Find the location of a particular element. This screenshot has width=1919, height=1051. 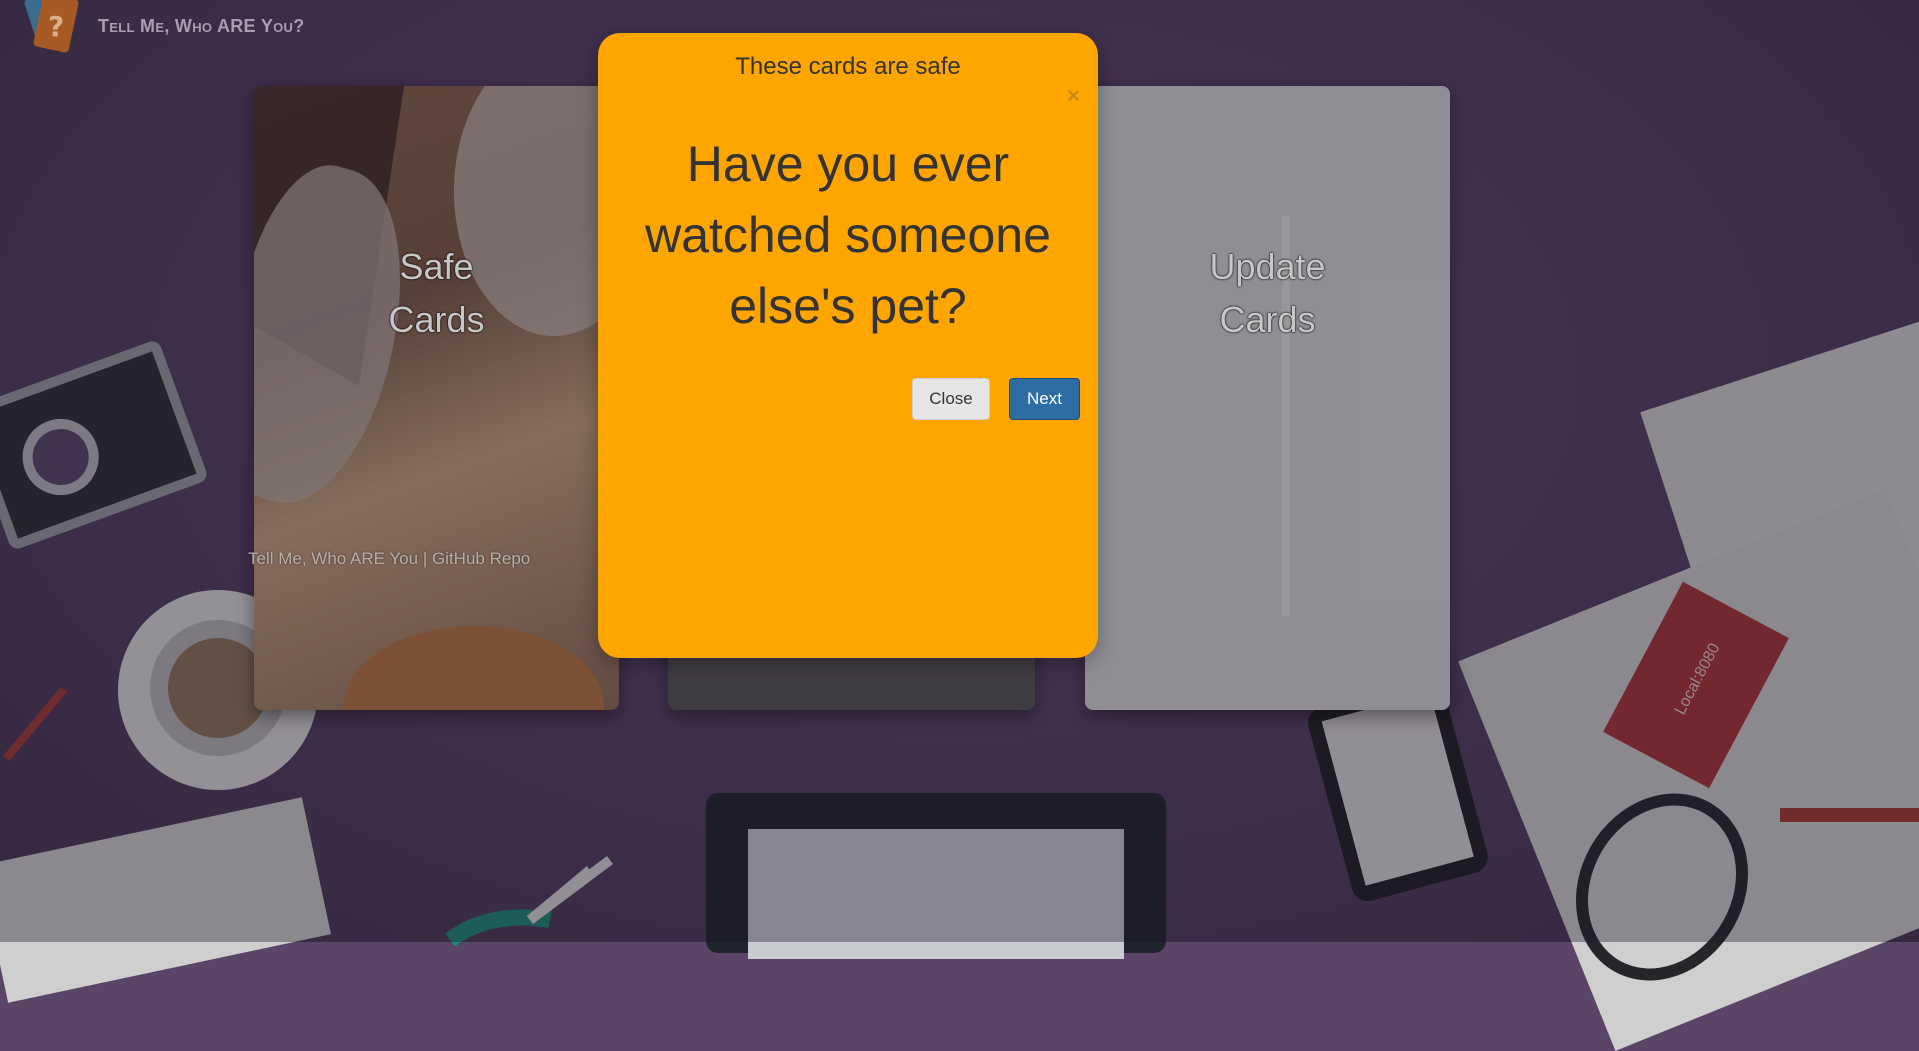

safe-cards-title-line1: Safe is located at coordinates (436, 266).